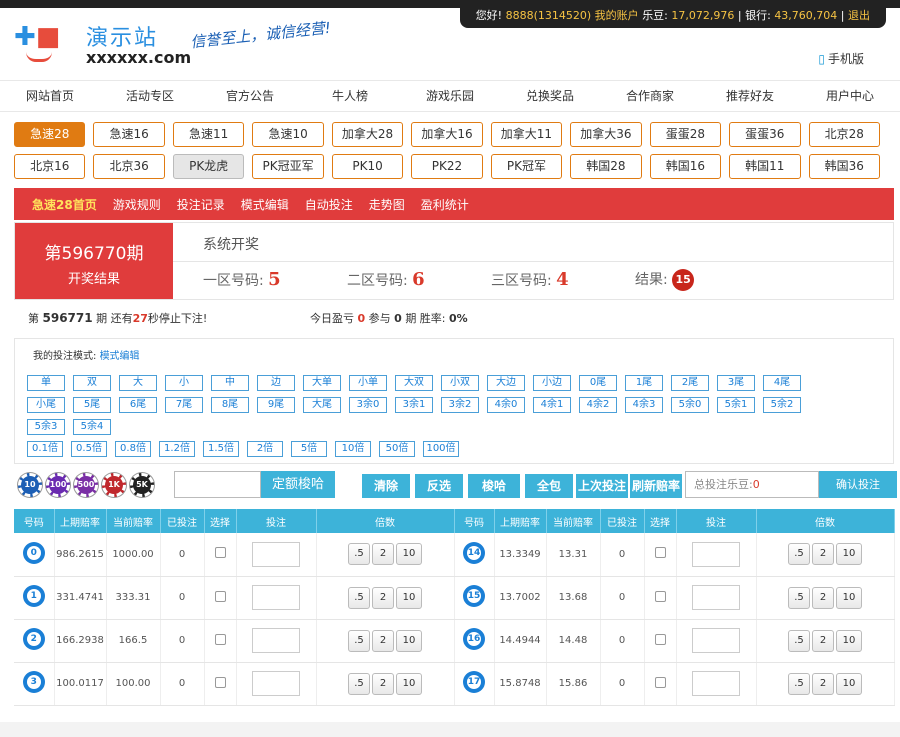 Image resolution: width=900 pixels, height=737 pixels. Describe the element at coordinates (552, 405) in the screenshot. I see `mode-button: 4余1` at that location.